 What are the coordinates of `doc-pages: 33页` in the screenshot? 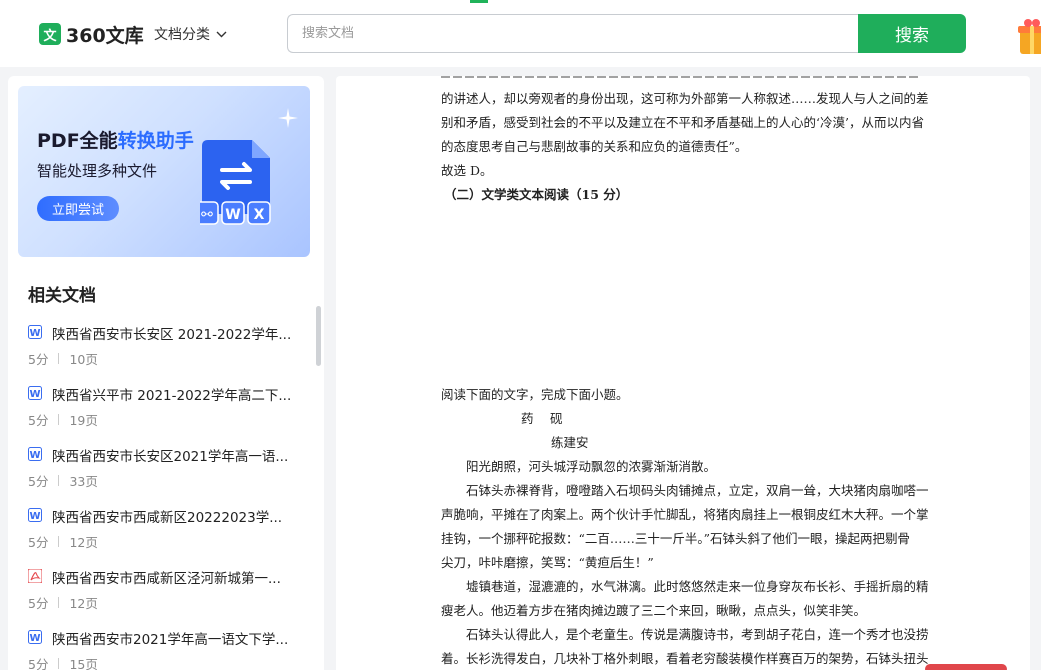 It's located at (83, 481).